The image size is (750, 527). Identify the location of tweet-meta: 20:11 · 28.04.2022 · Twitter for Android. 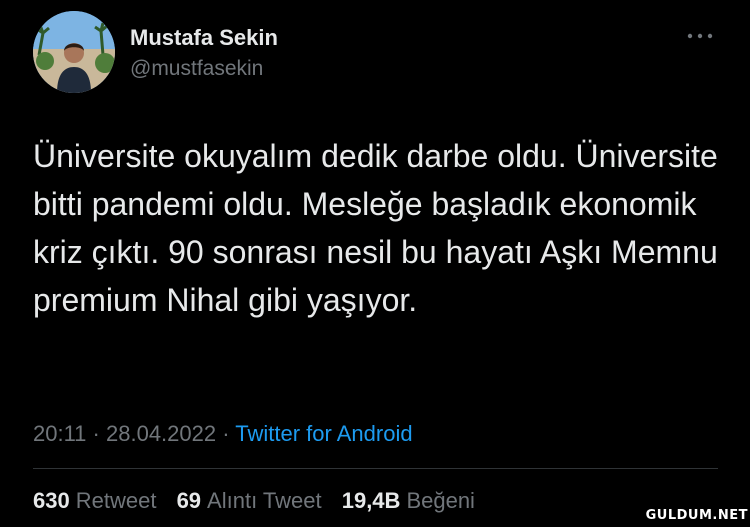
(223, 434).